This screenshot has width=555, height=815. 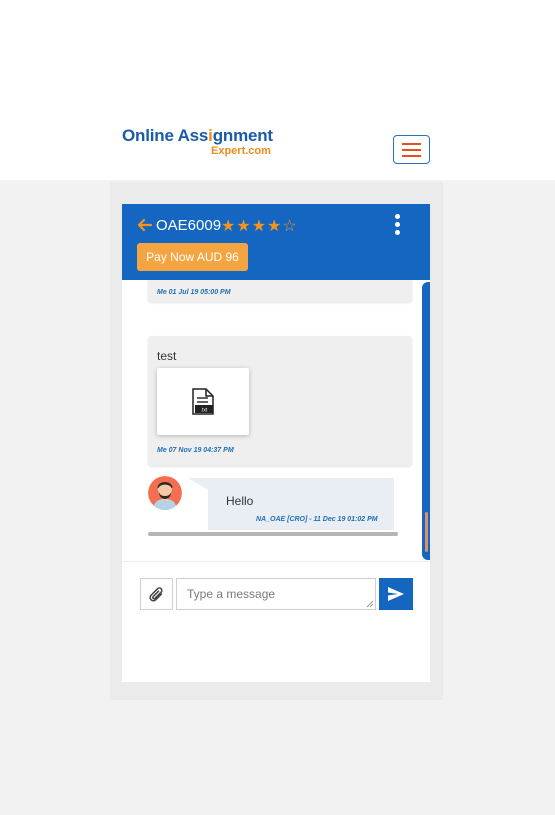 I want to click on site-logo: Online Assignment Expert.com, so click(x=197, y=142).